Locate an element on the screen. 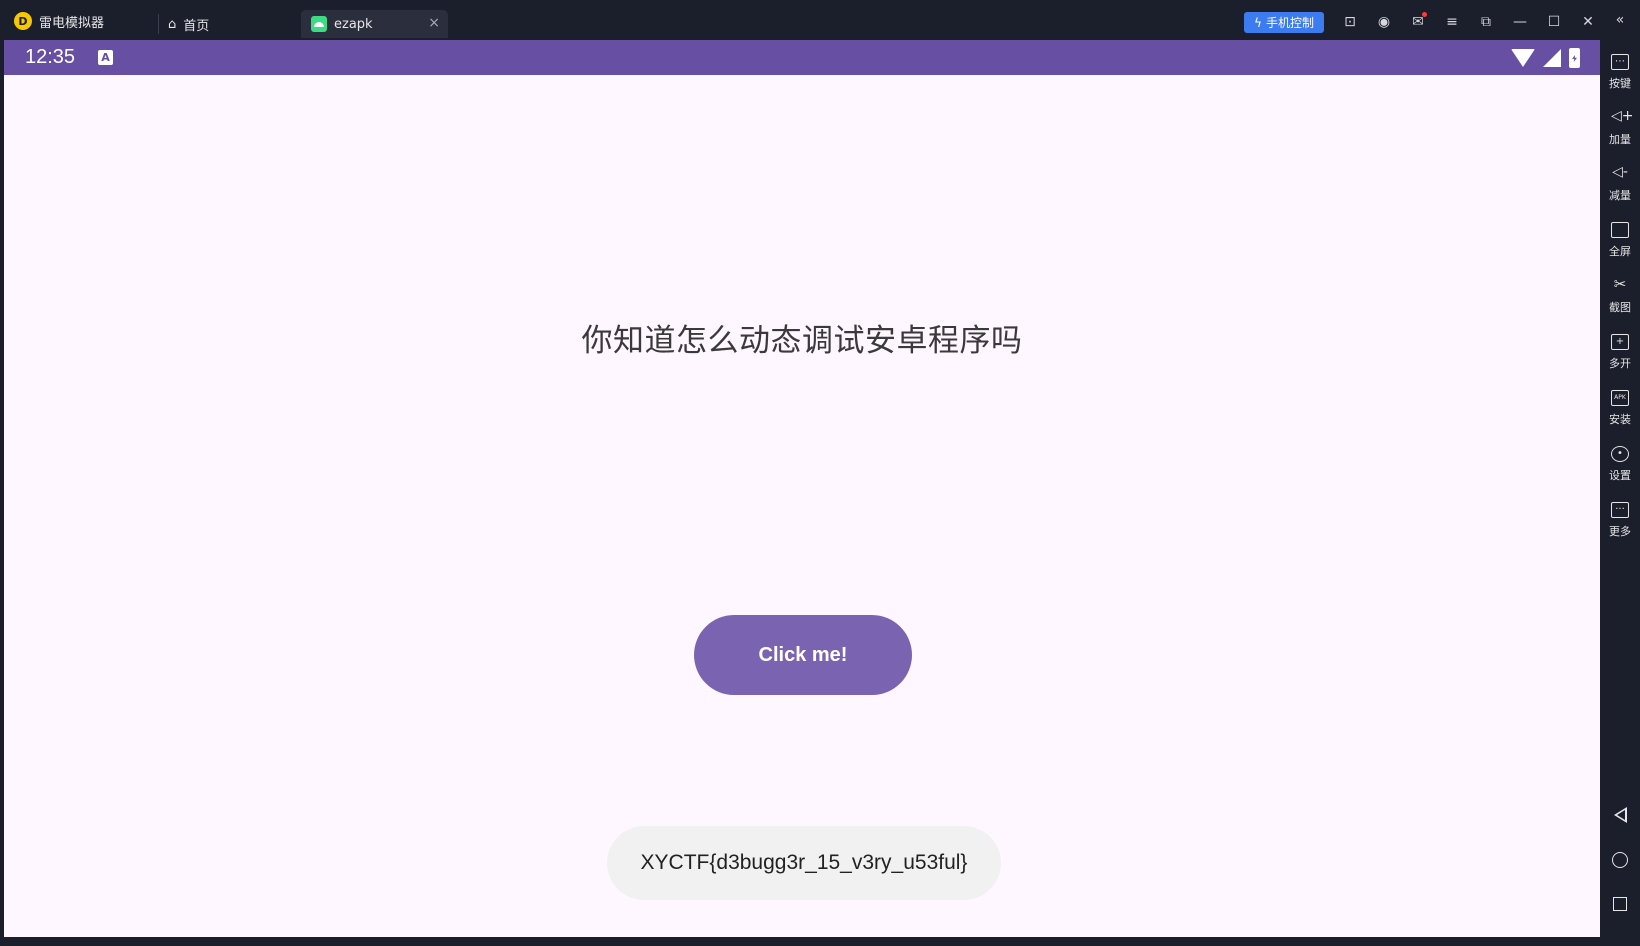 The image size is (1640, 946). tab-home: ⌂ 首页 is located at coordinates (228, 24).